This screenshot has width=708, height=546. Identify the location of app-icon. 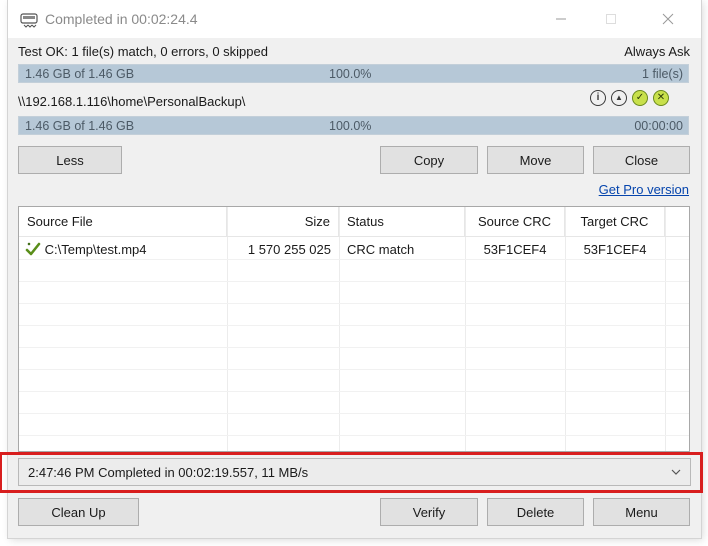
(29, 20).